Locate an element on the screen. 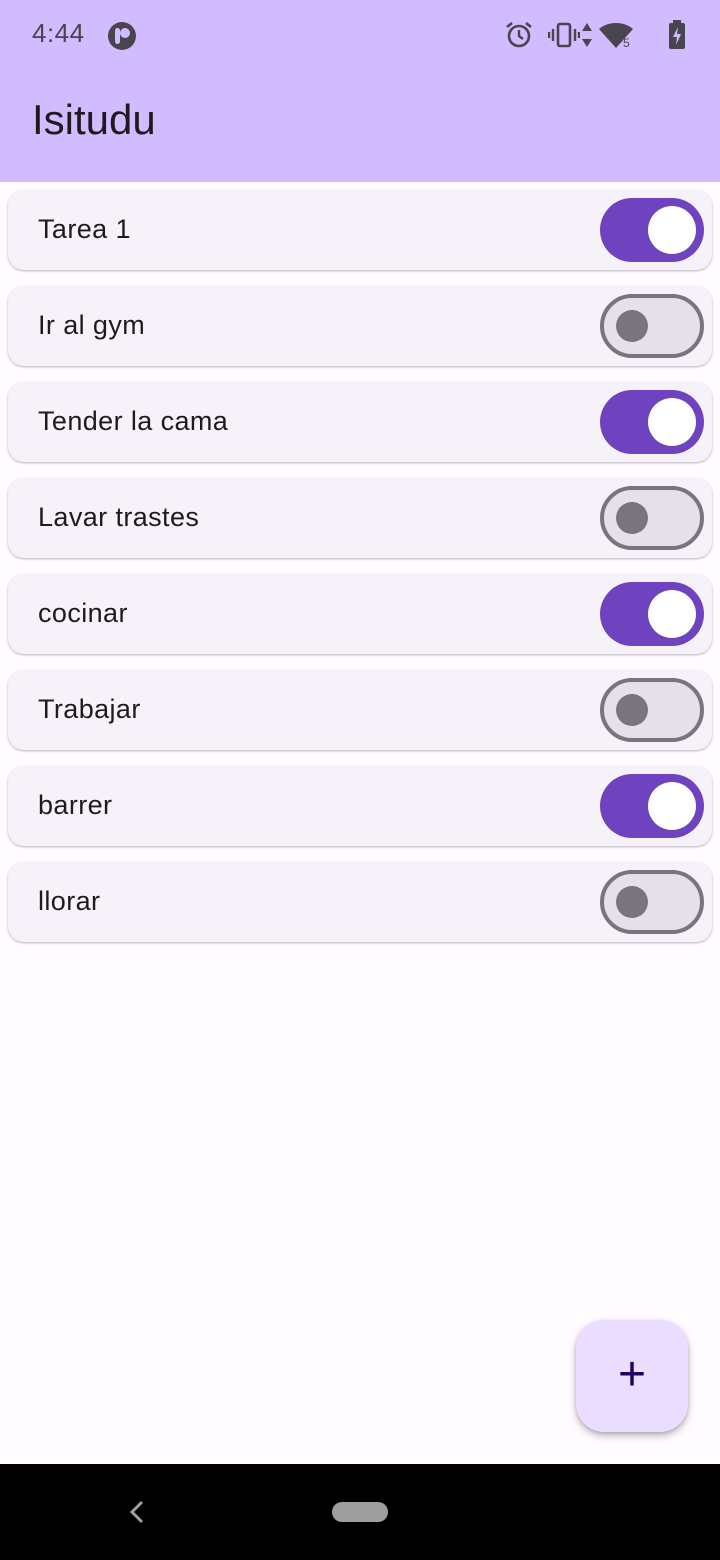 The width and height of the screenshot is (720, 1560). task-label: llorar is located at coordinates (69, 901).